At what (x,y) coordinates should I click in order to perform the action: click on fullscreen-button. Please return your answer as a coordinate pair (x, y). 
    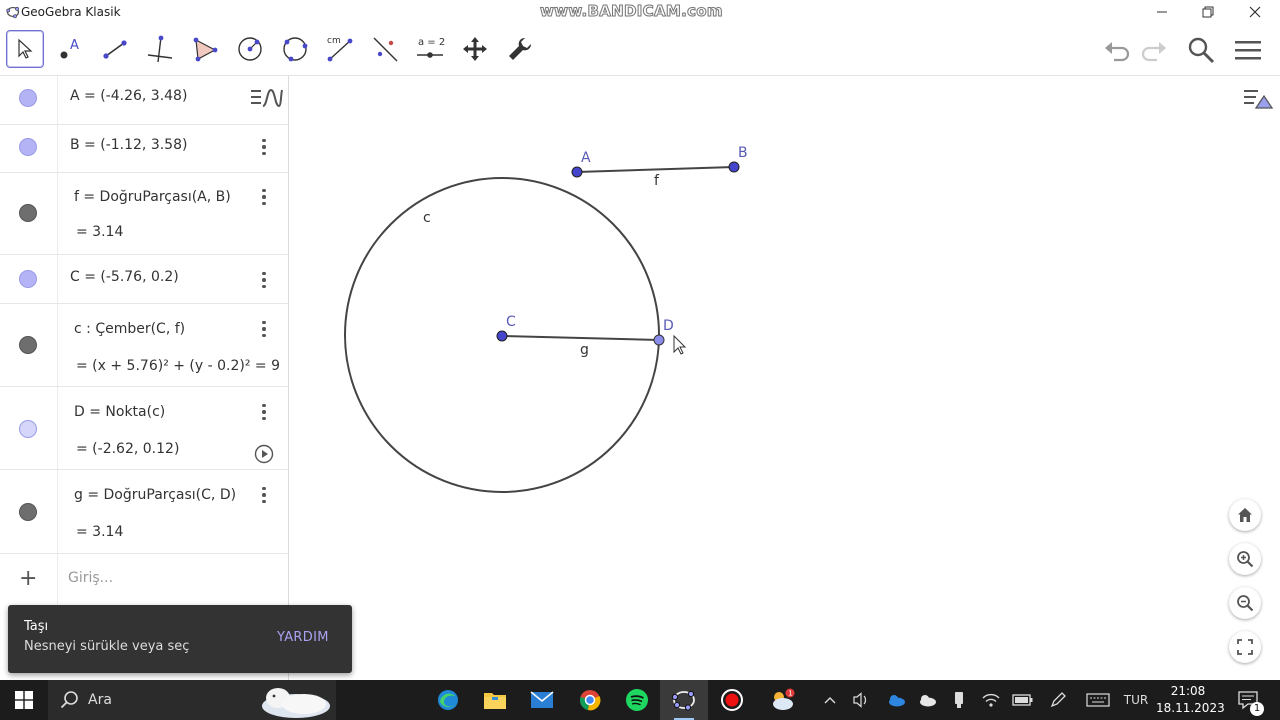
    Looking at the image, I should click on (1245, 647).